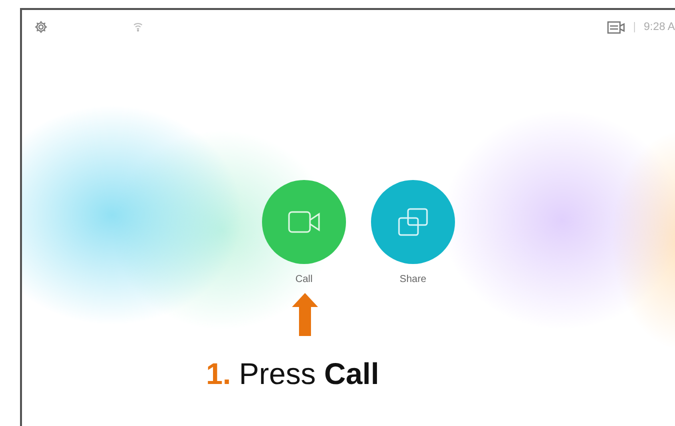 The width and height of the screenshot is (675, 426). Describe the element at coordinates (305, 314) in the screenshot. I see `arrow-icon` at that location.